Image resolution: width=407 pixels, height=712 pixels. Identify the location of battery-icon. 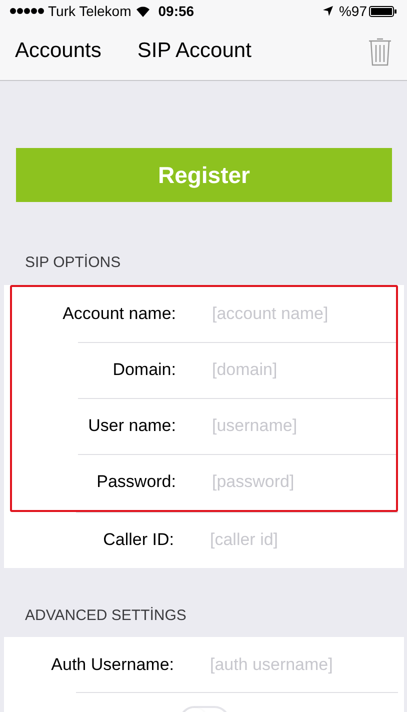
(383, 11).